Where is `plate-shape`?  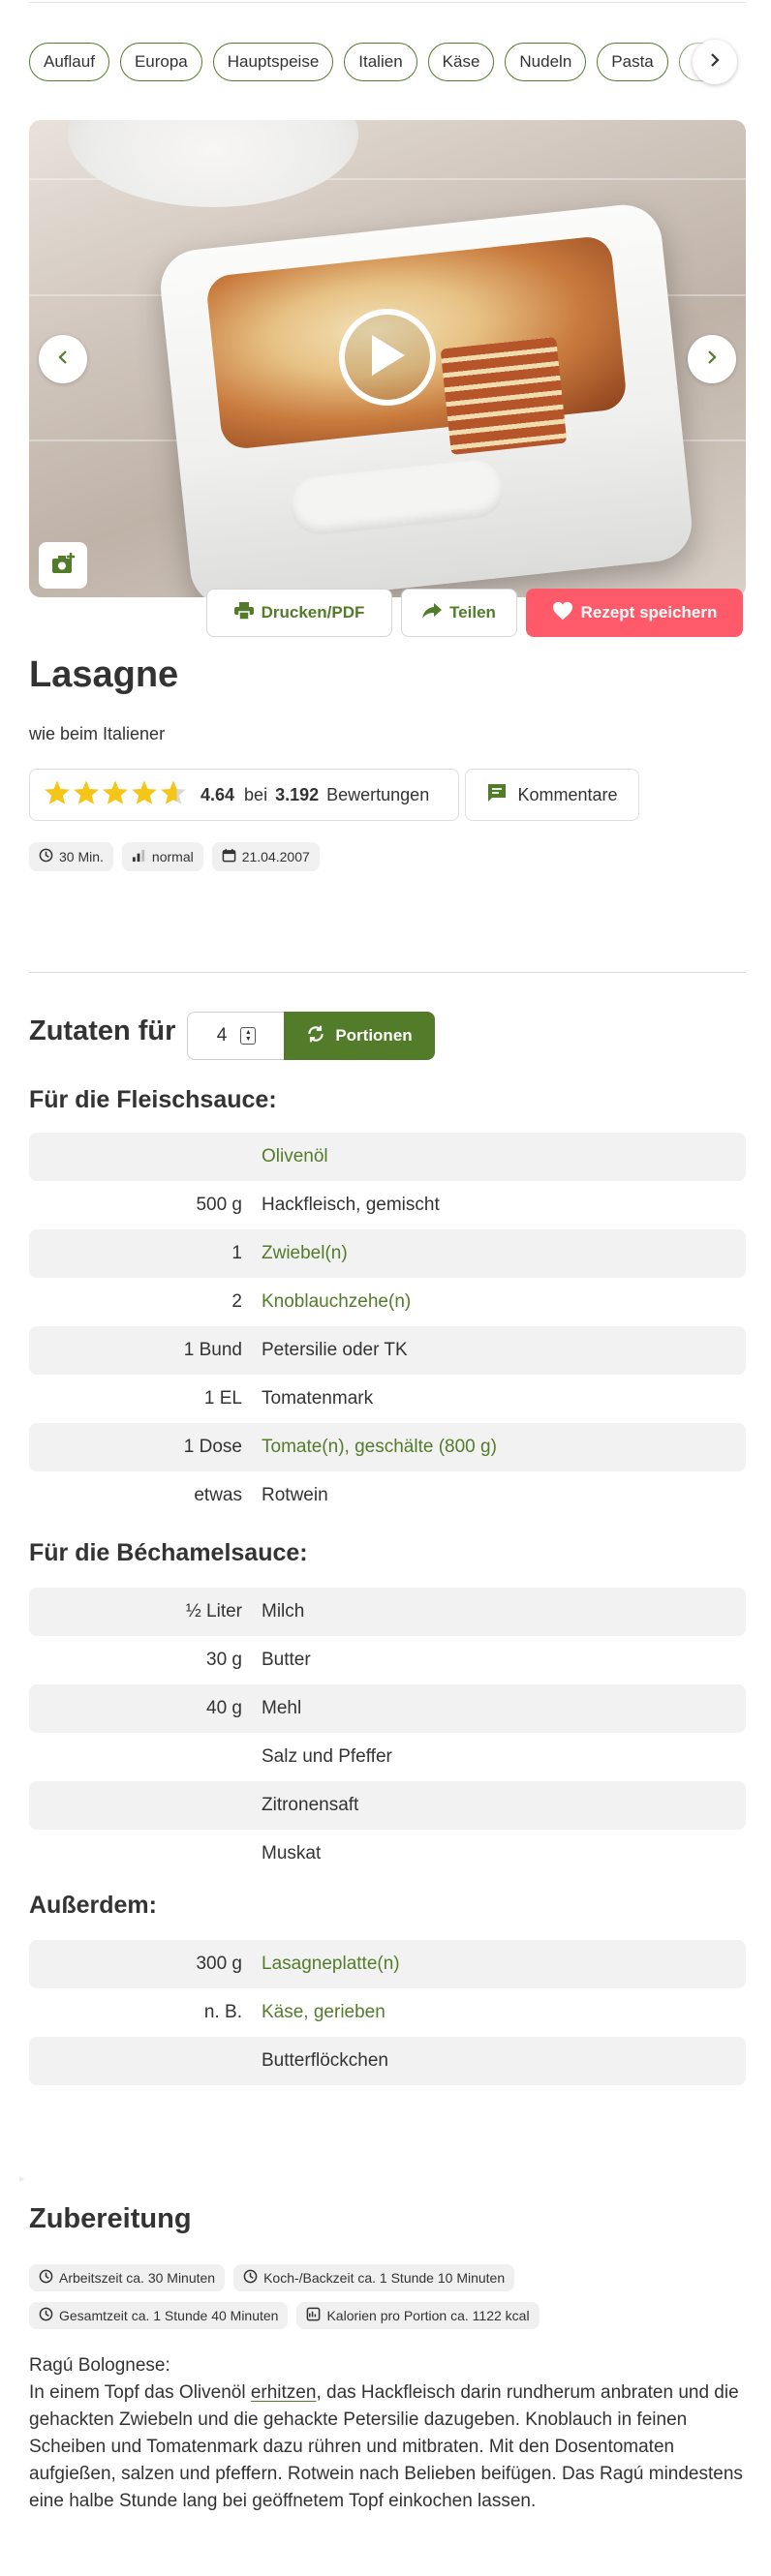
plate-shape is located at coordinates (213, 163).